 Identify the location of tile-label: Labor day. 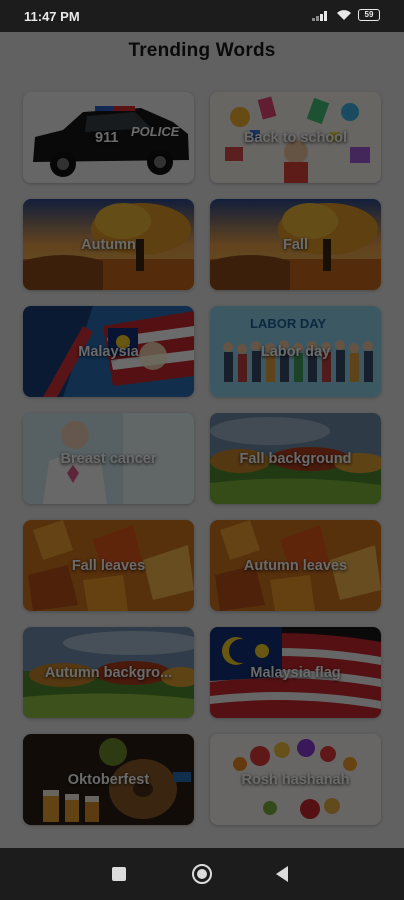
(295, 351).